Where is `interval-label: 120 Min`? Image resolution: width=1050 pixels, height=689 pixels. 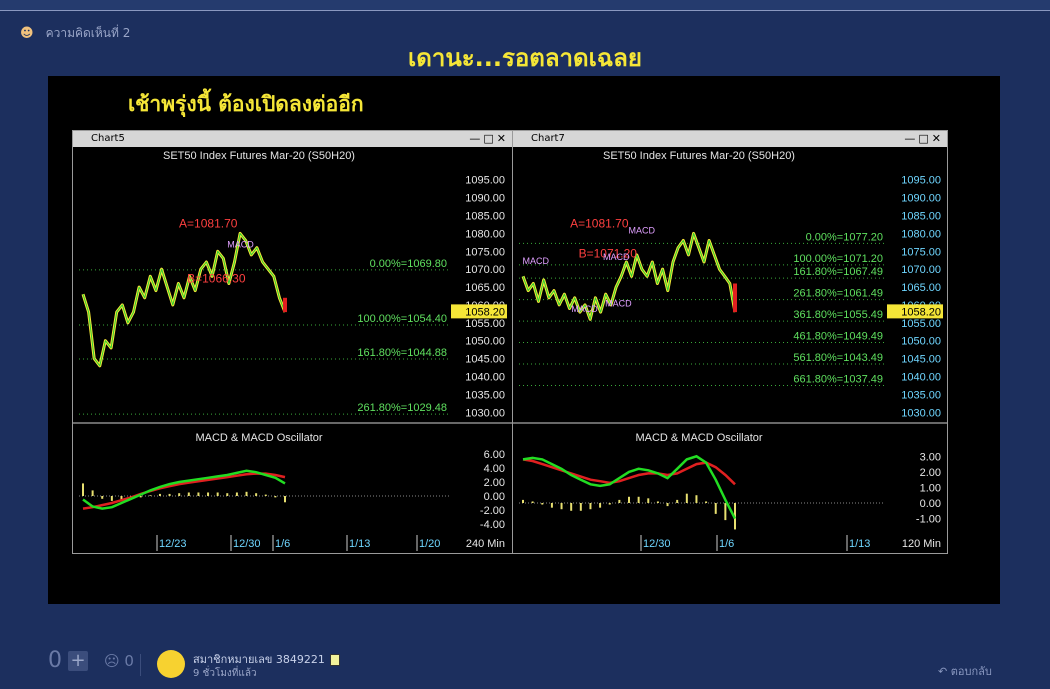 interval-label: 120 Min is located at coordinates (921, 544).